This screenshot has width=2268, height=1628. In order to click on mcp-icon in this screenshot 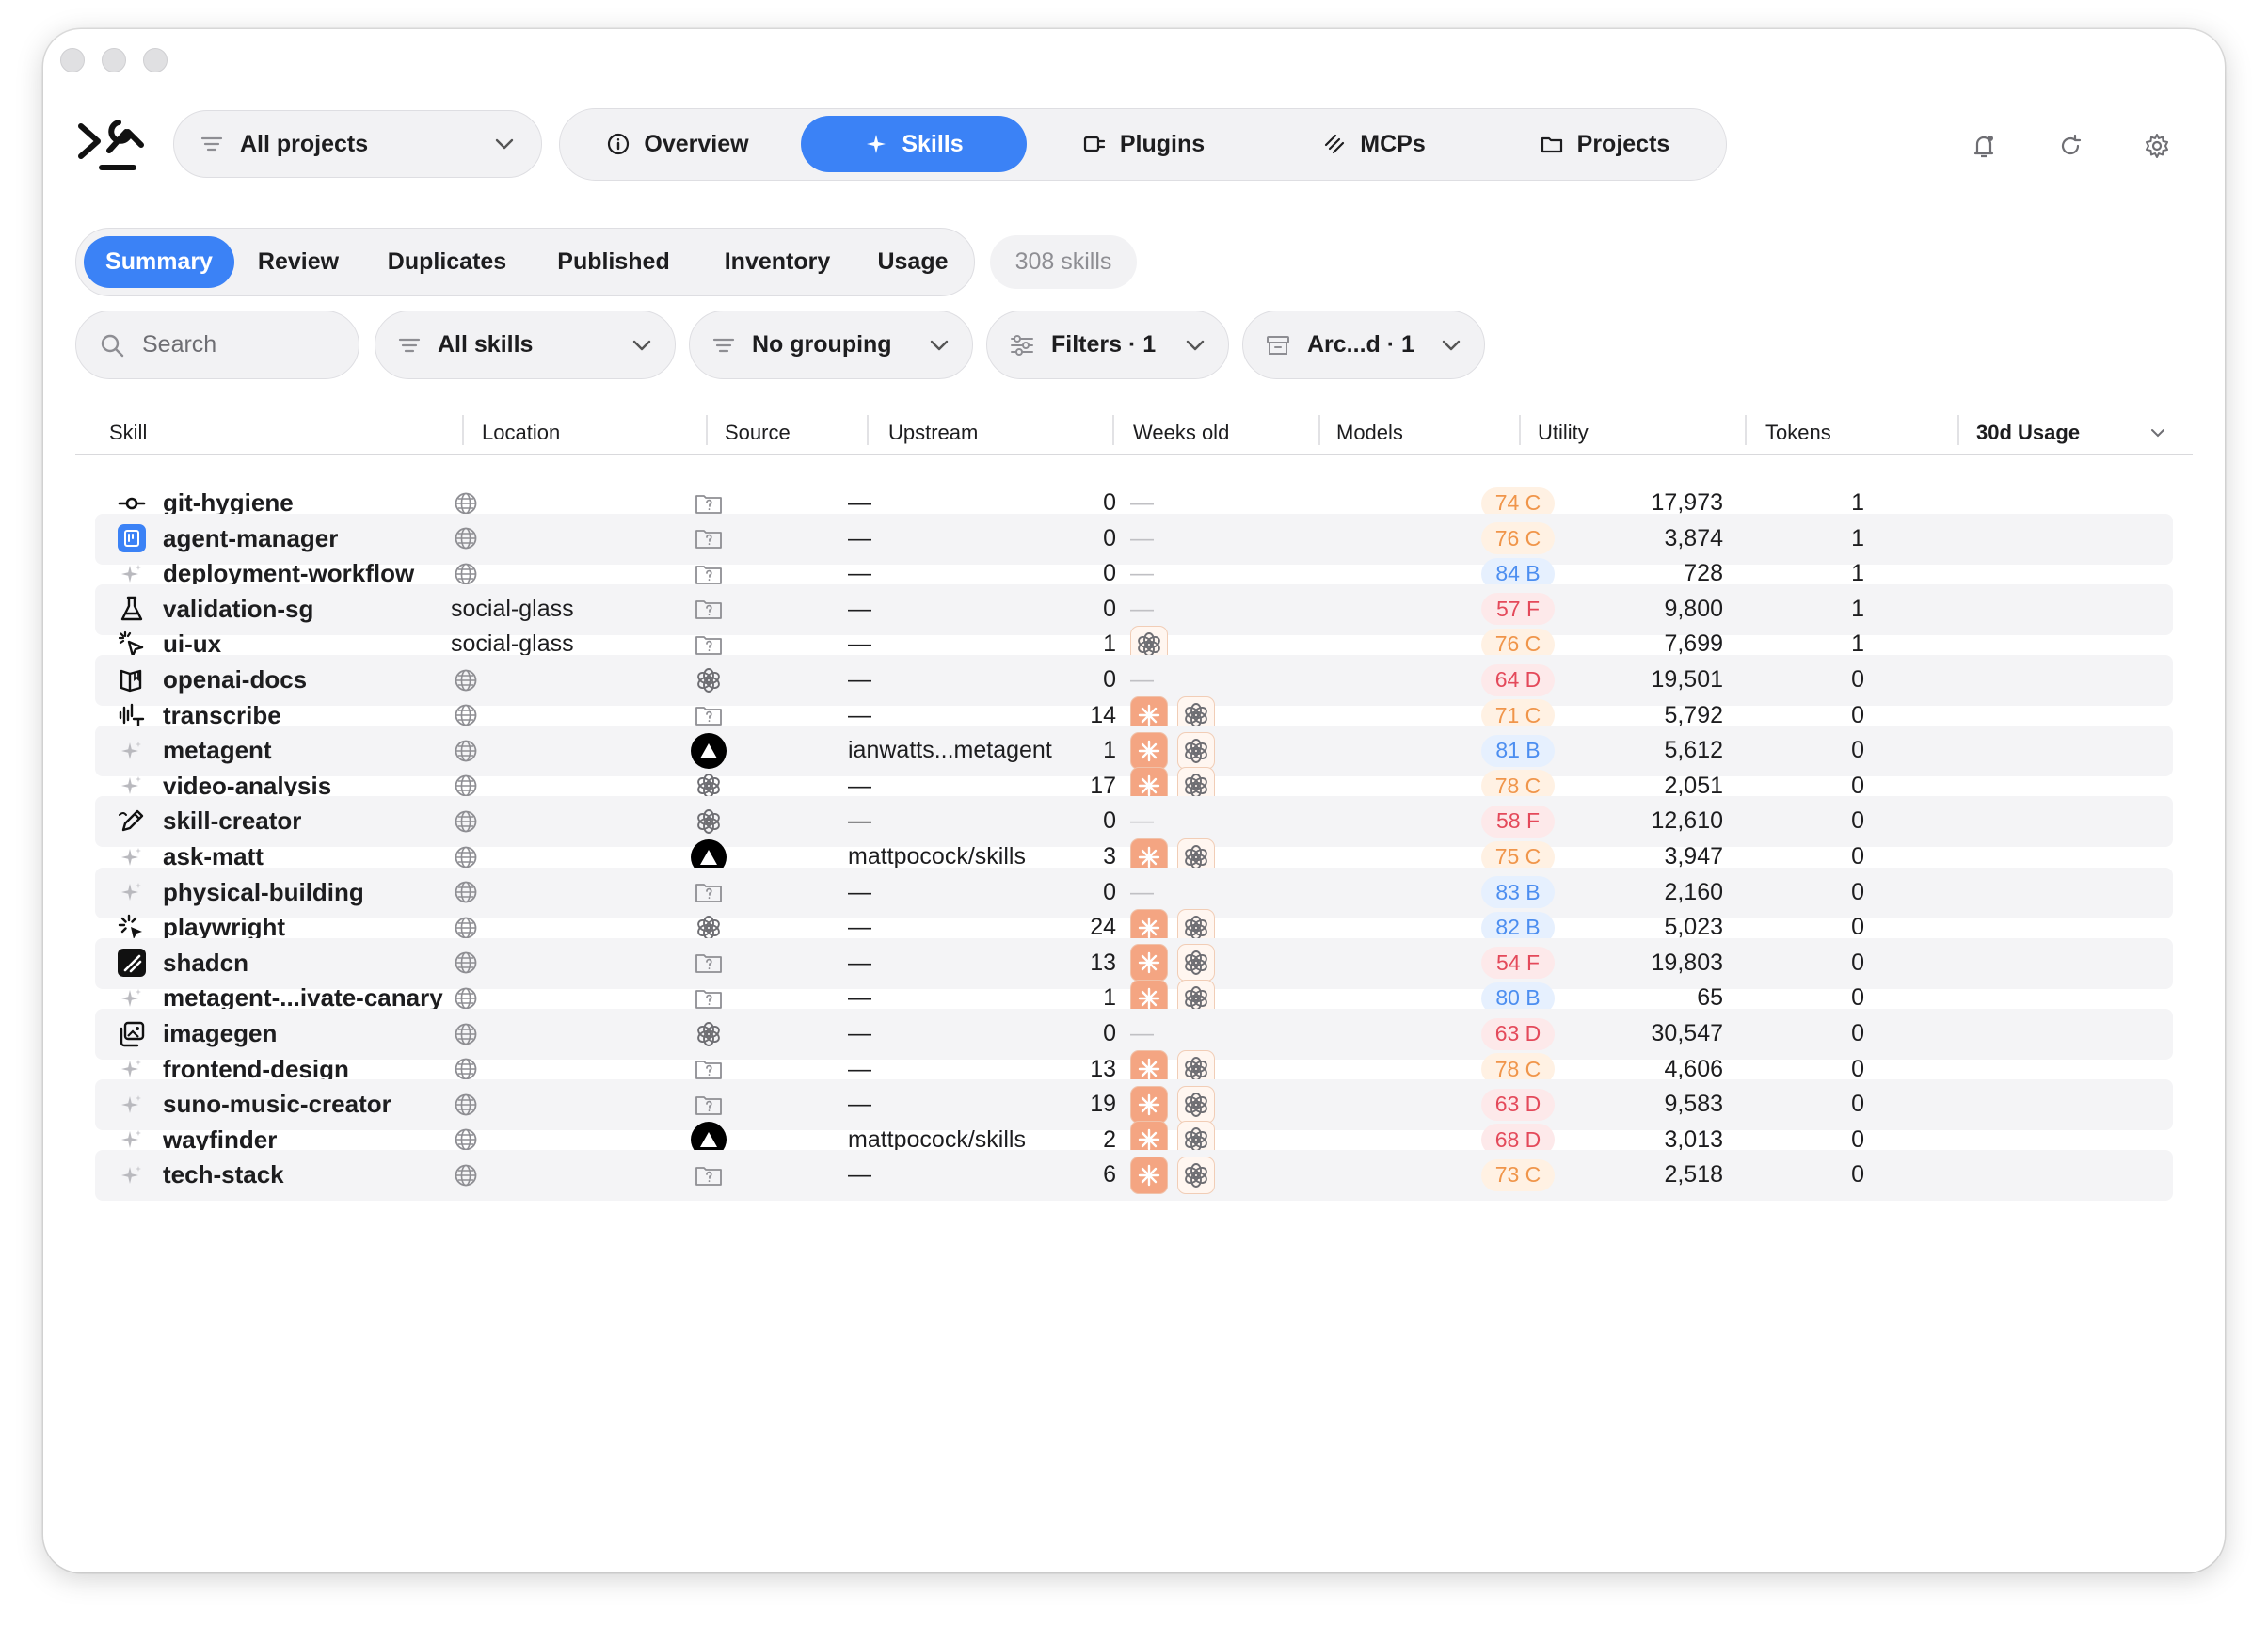, I will do `click(1335, 144)`.